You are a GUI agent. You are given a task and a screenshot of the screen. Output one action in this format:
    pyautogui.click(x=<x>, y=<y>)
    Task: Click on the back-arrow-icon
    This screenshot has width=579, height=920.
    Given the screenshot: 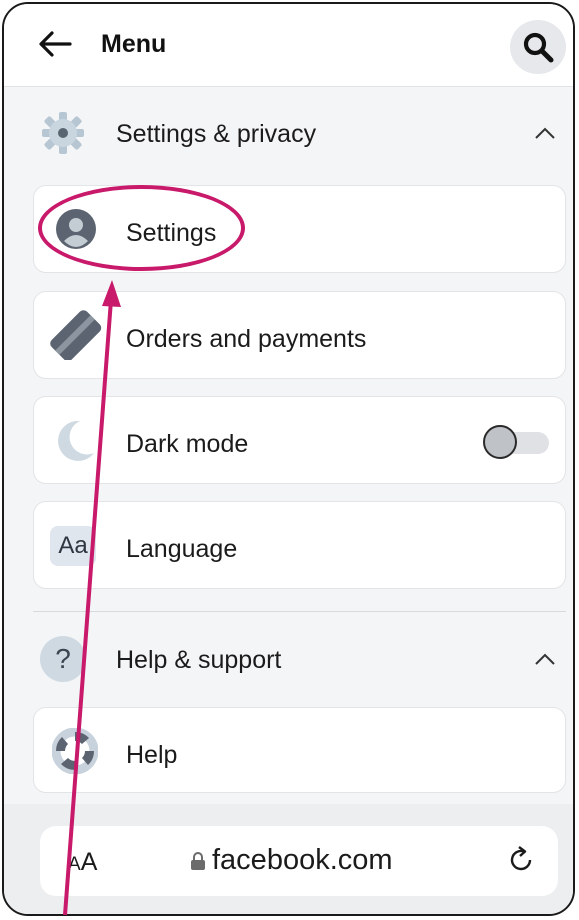 What is the action you would take?
    pyautogui.click(x=55, y=44)
    